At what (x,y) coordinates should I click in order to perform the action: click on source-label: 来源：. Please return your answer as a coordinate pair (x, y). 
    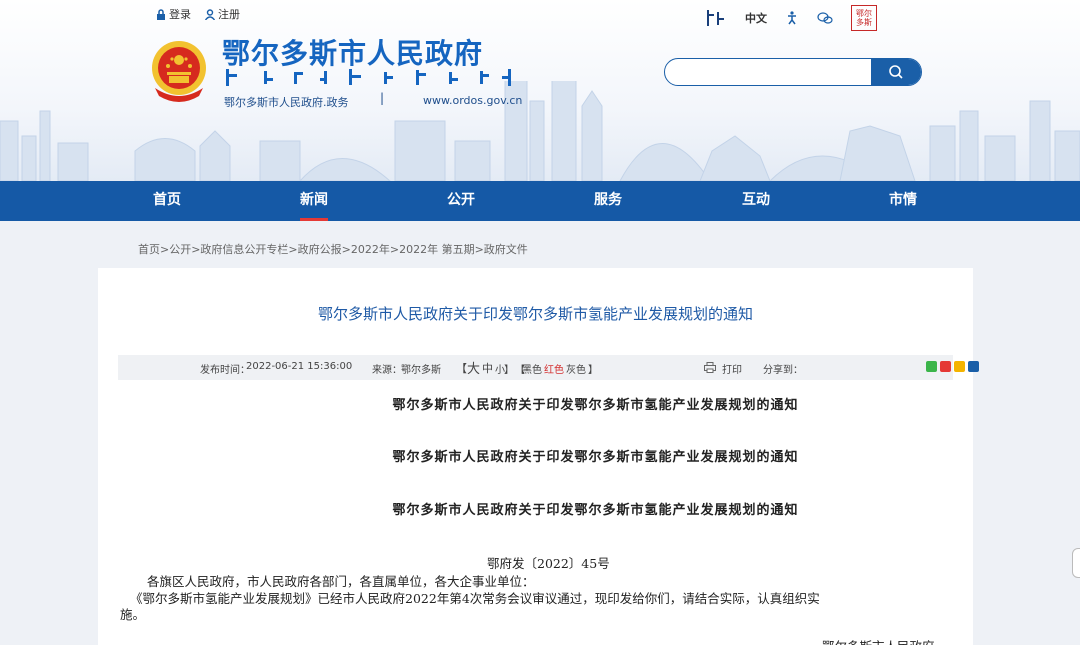
    Looking at the image, I should click on (387, 370).